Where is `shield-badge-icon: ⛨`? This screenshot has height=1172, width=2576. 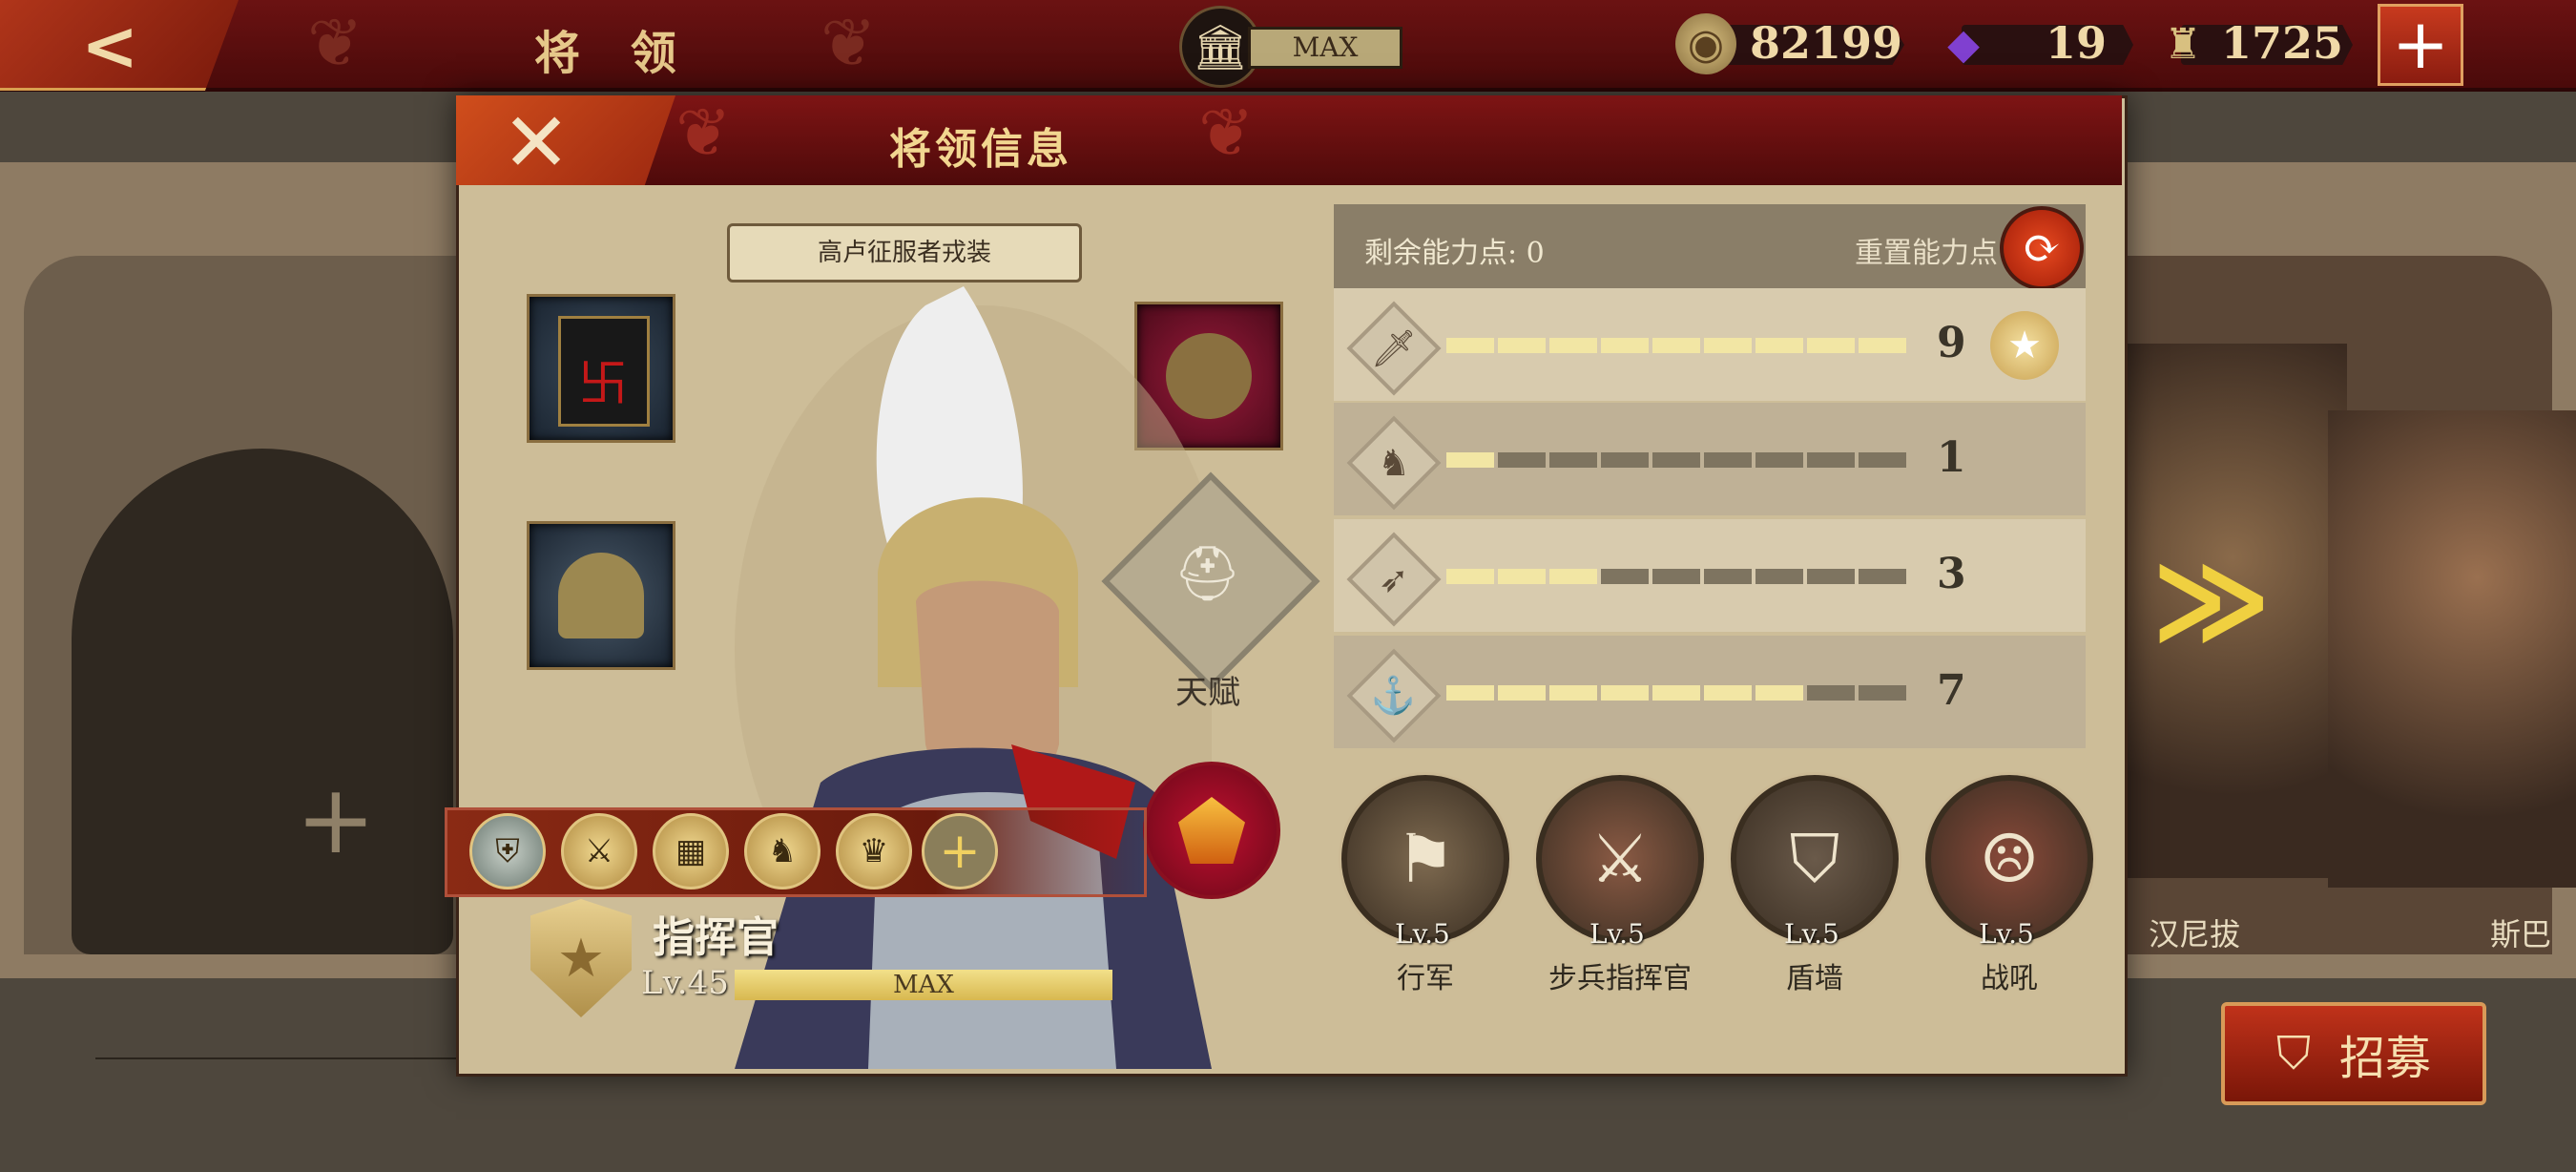
shield-badge-icon: ⛨ is located at coordinates (507, 851).